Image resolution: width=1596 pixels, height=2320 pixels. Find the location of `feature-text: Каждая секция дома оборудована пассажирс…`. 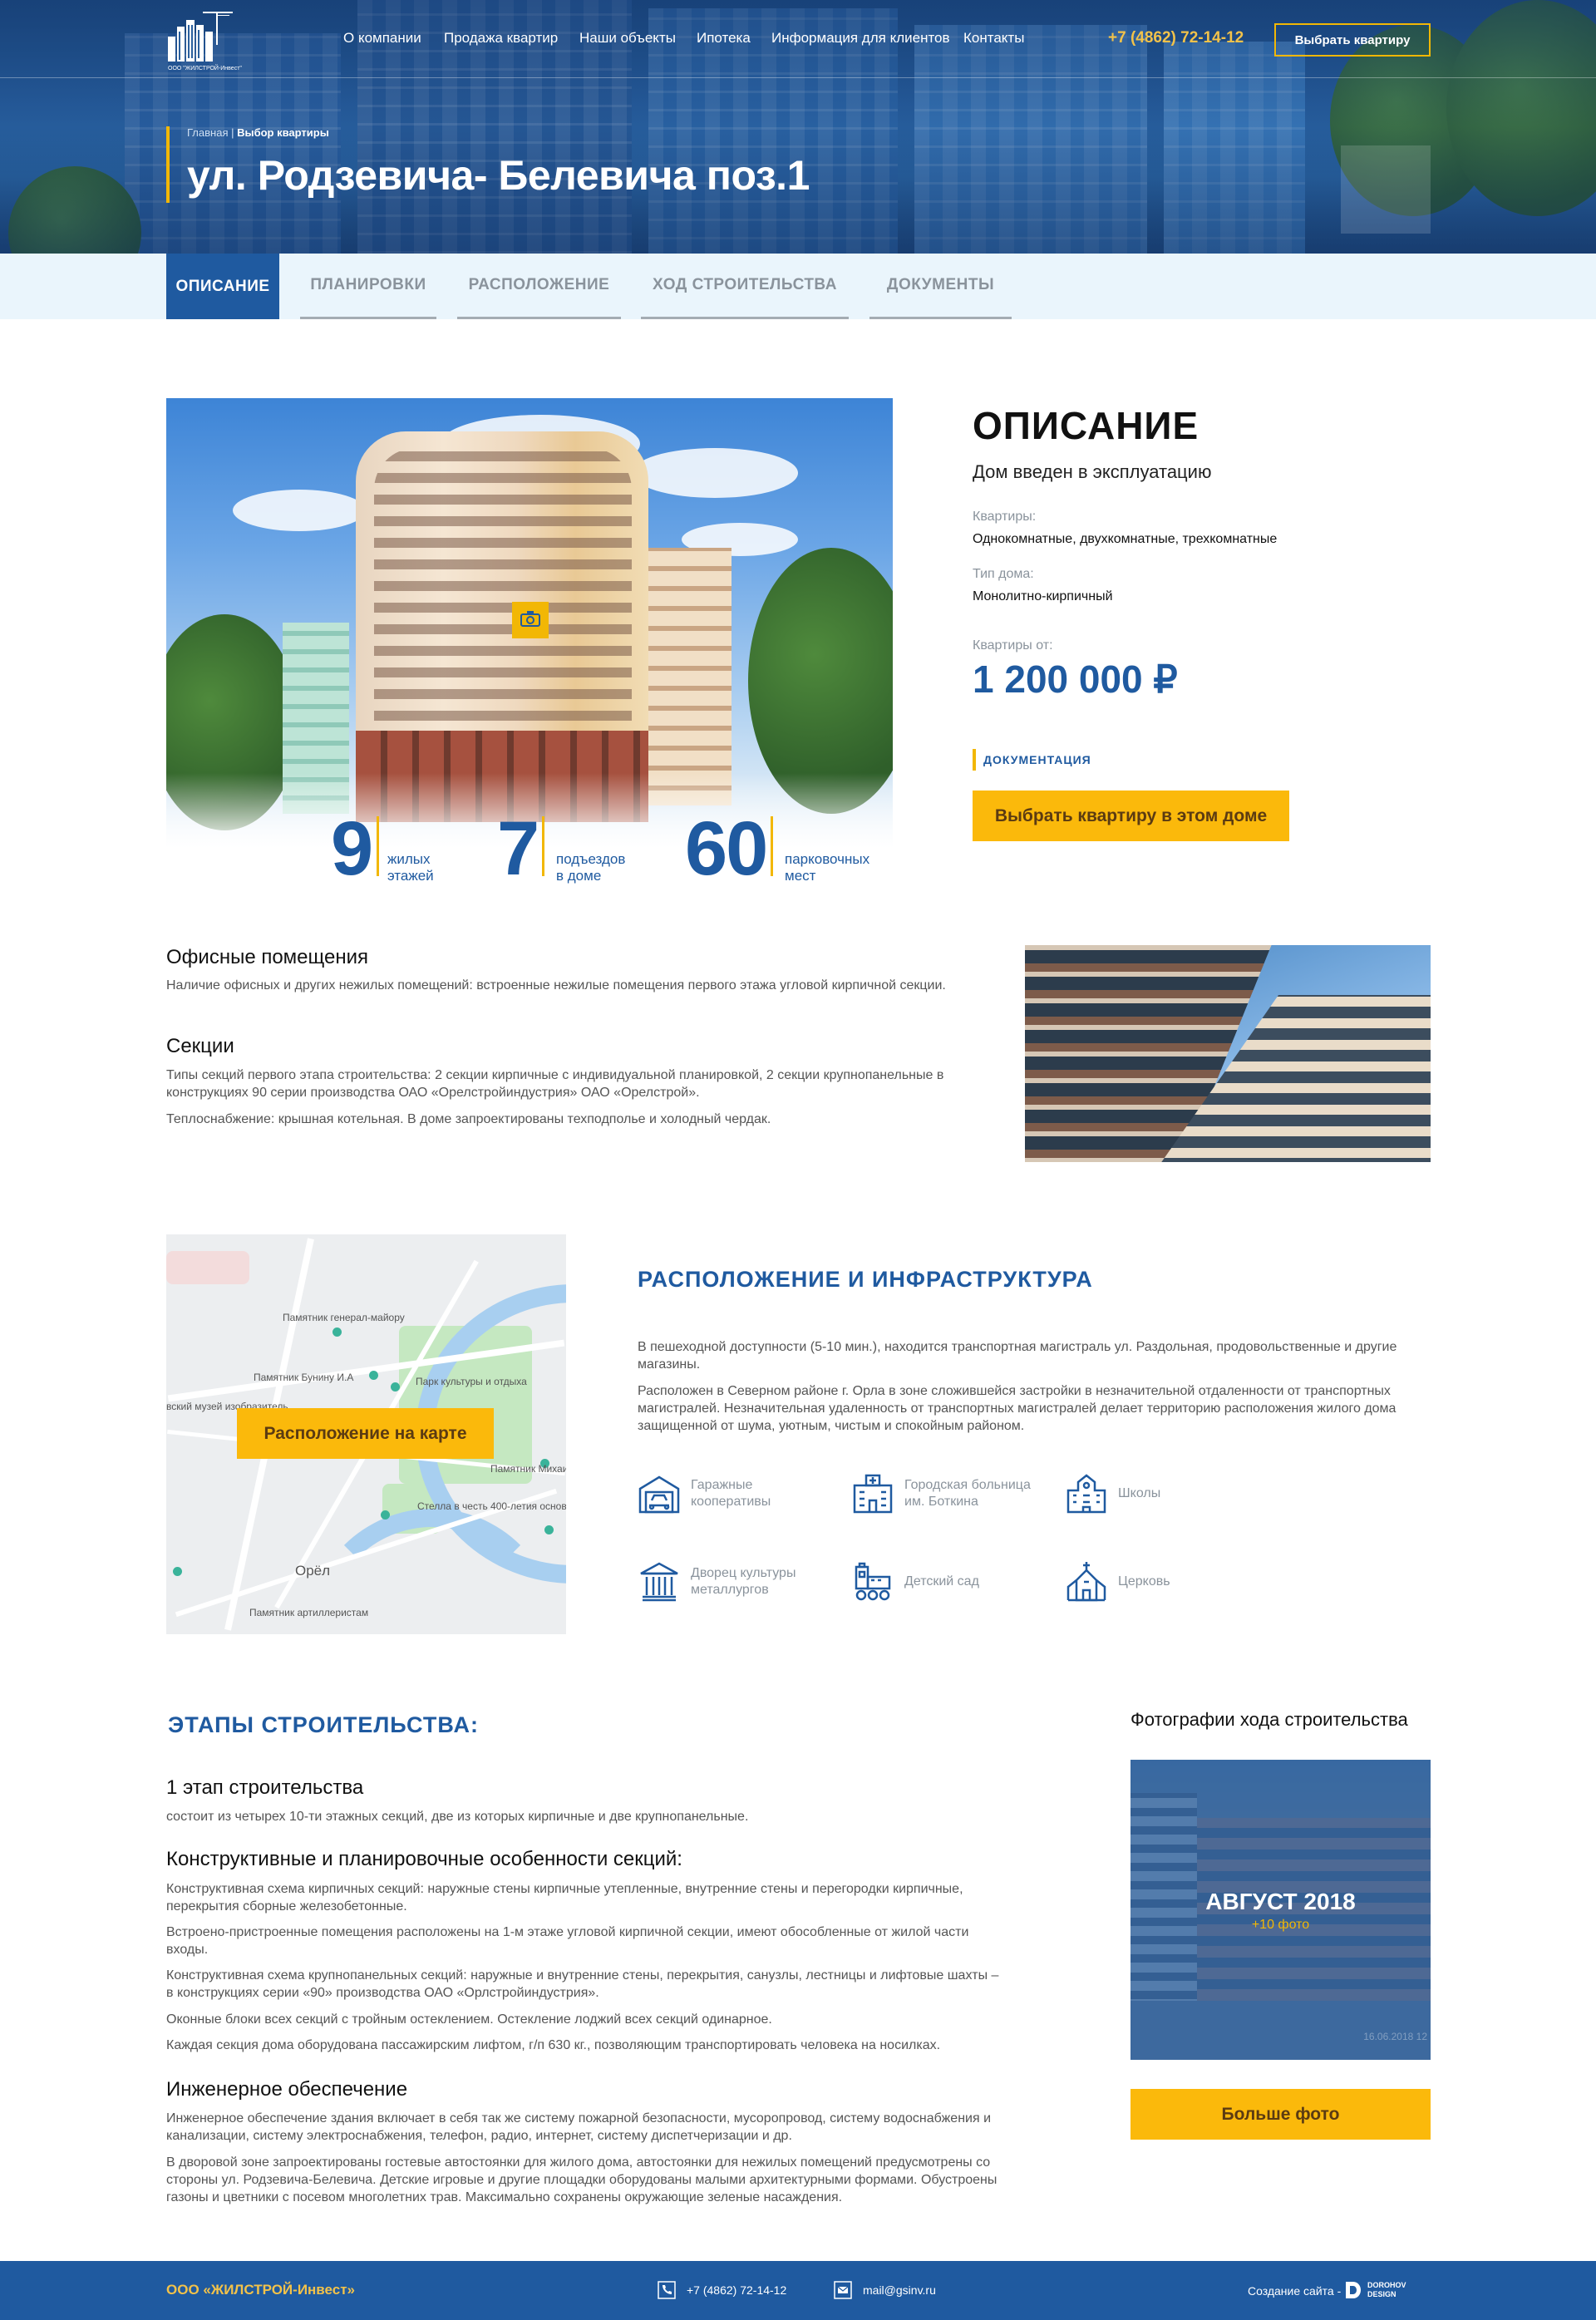

feature-text: Каждая секция дома оборудована пассажирс… is located at coordinates (553, 2045).